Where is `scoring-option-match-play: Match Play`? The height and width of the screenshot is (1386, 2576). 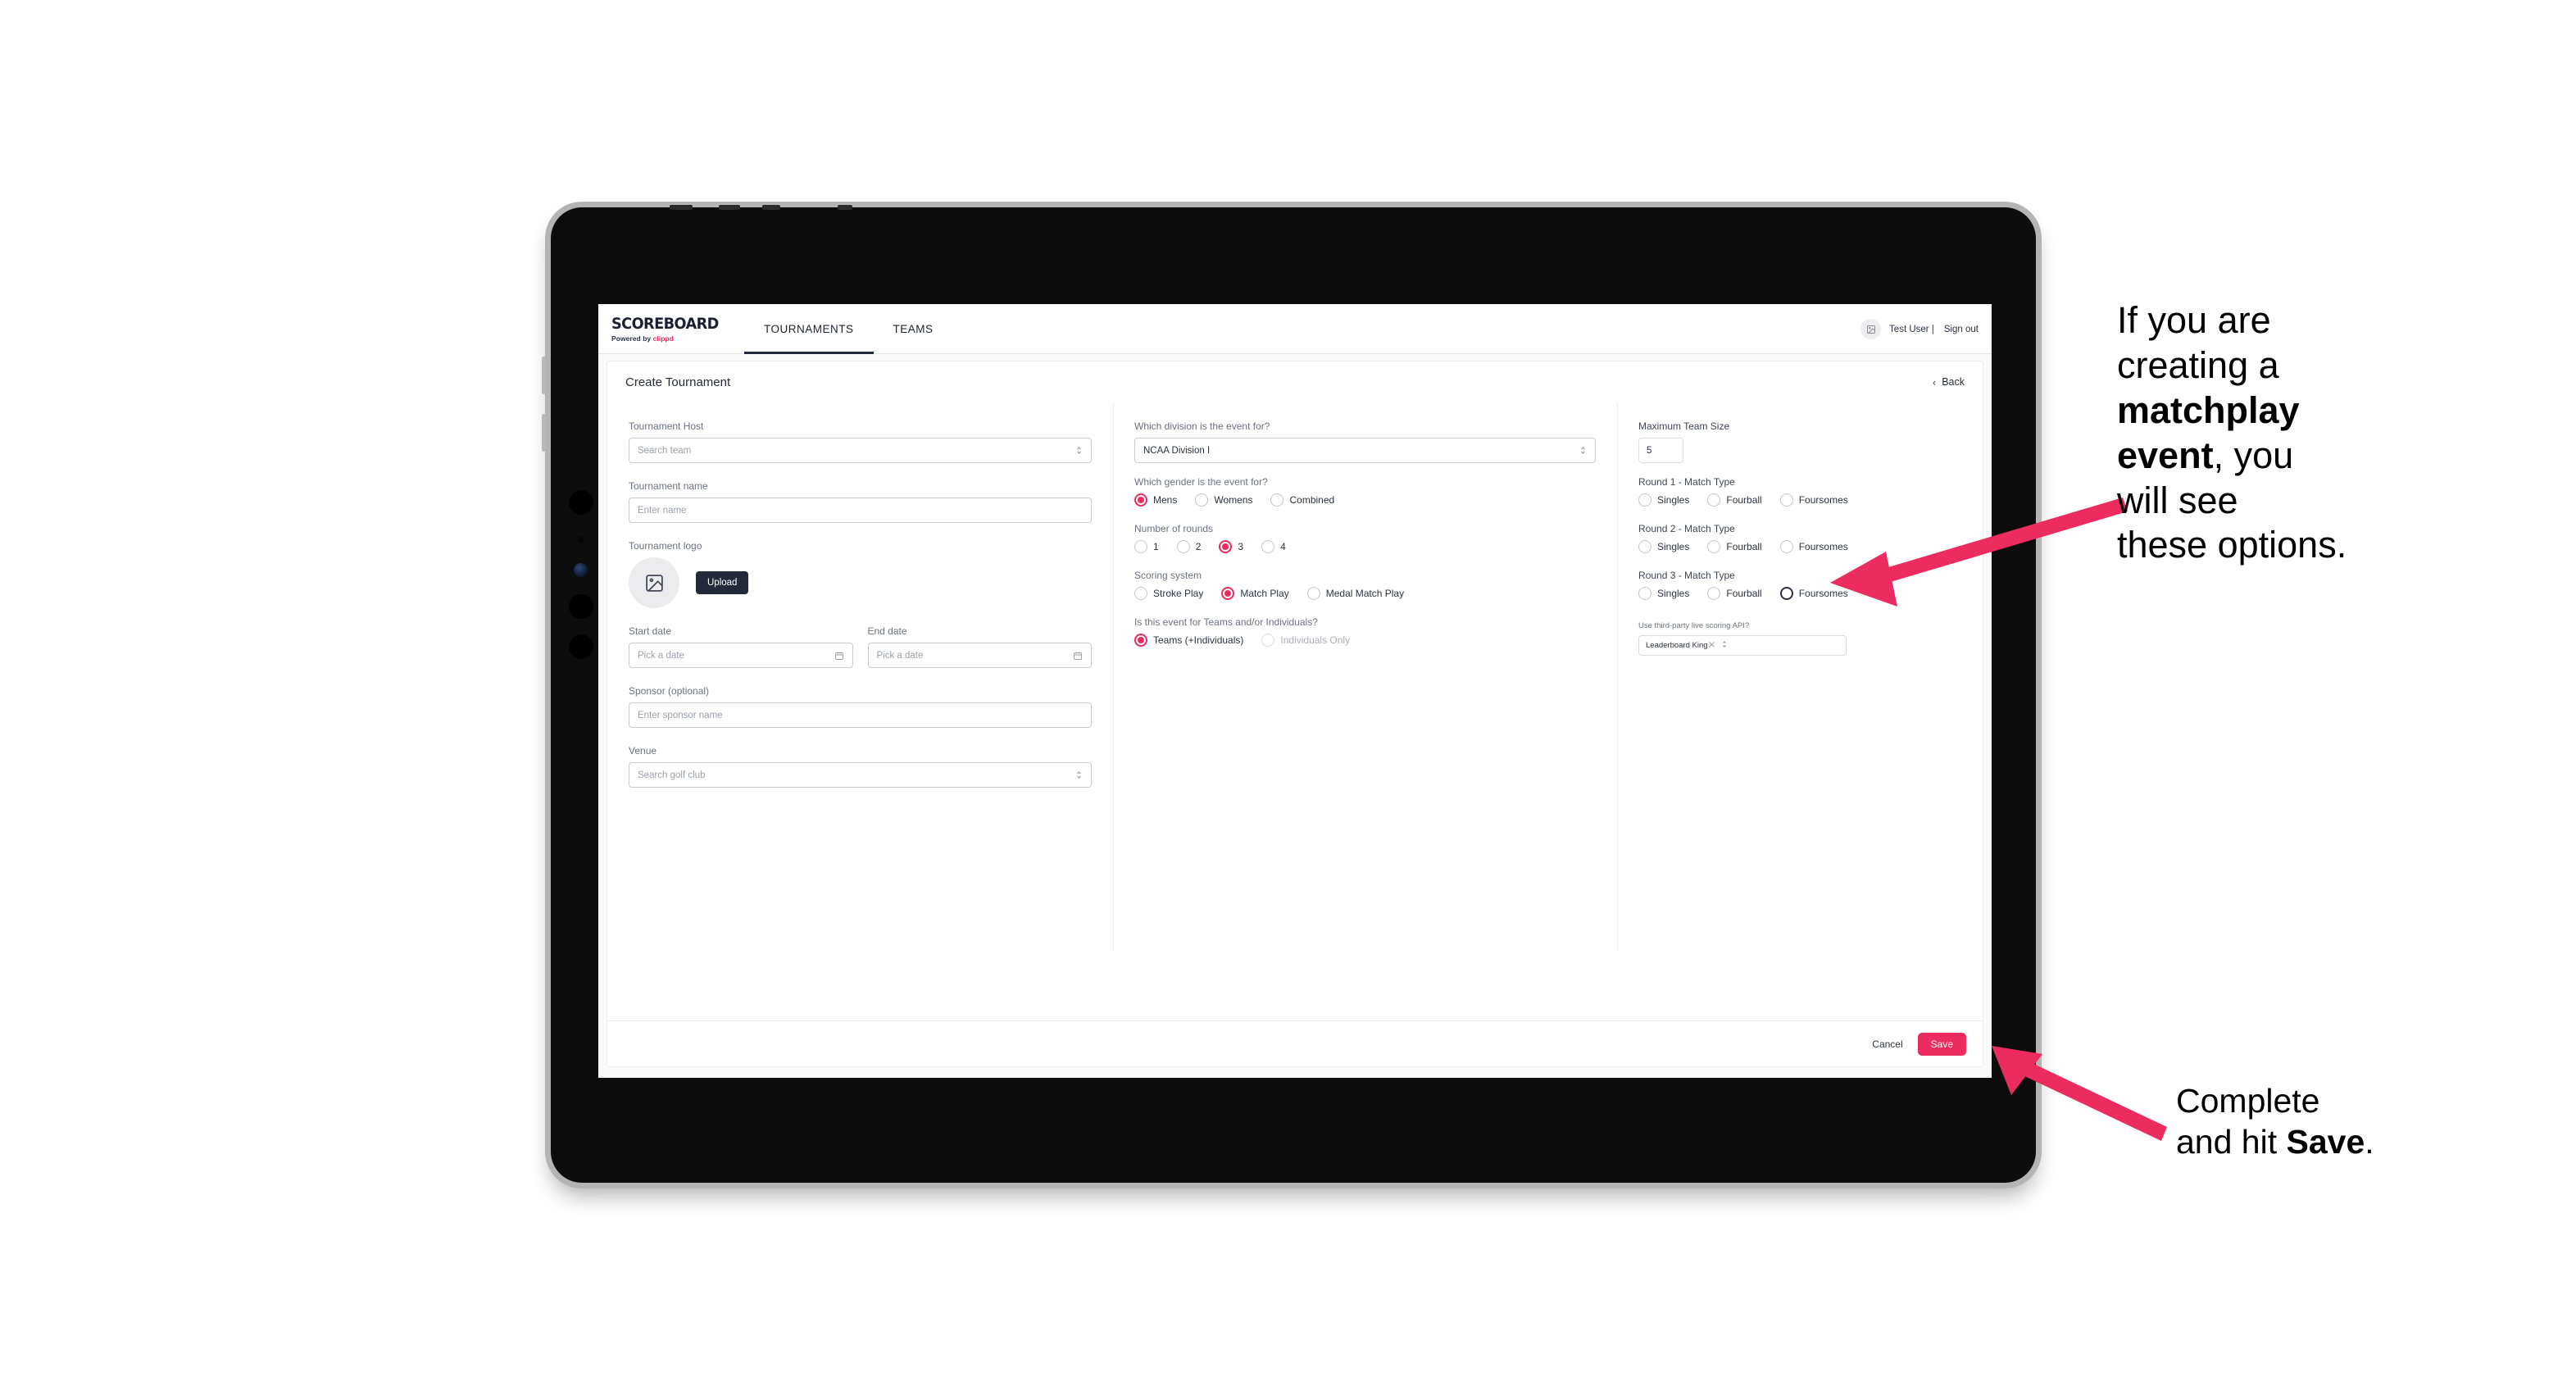 scoring-option-match-play: Match Play is located at coordinates (1255, 593).